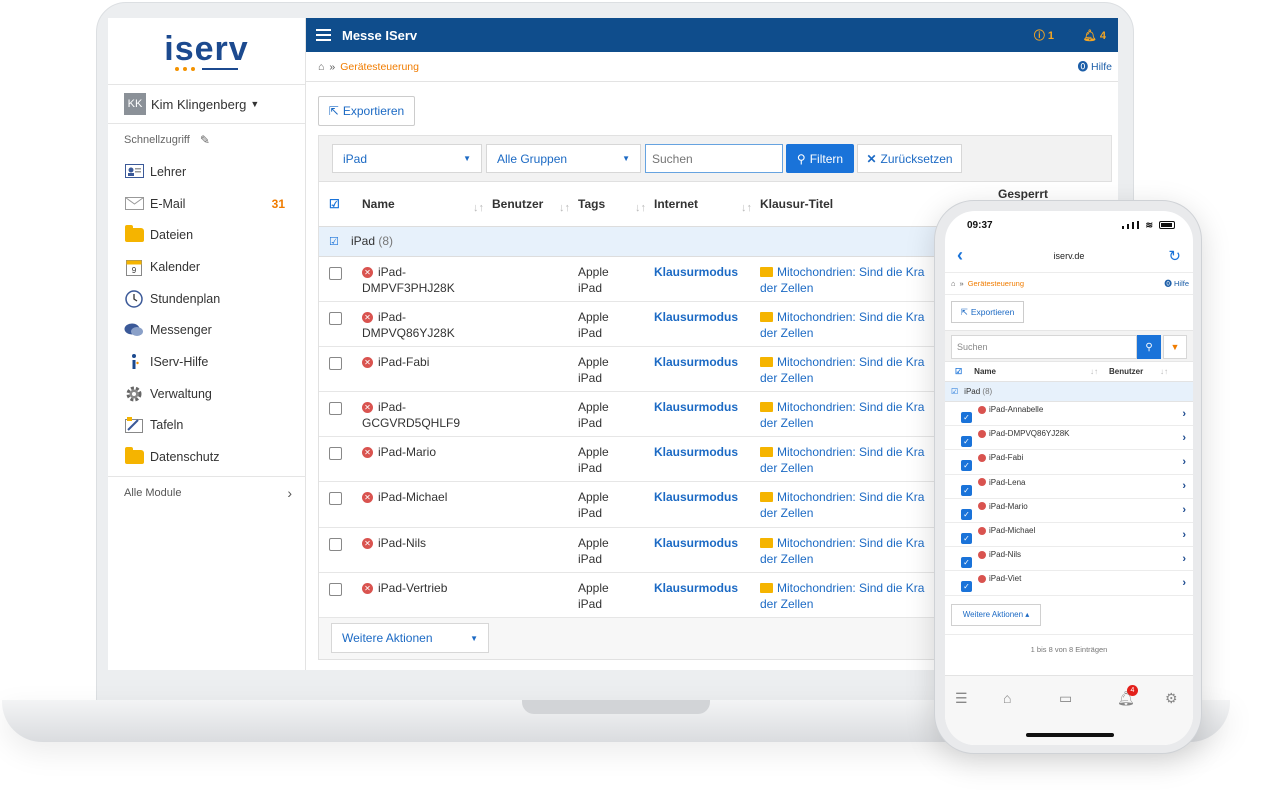 The image size is (1280, 799). I want to click on sidebar-item-label: Messenger, so click(181, 330).